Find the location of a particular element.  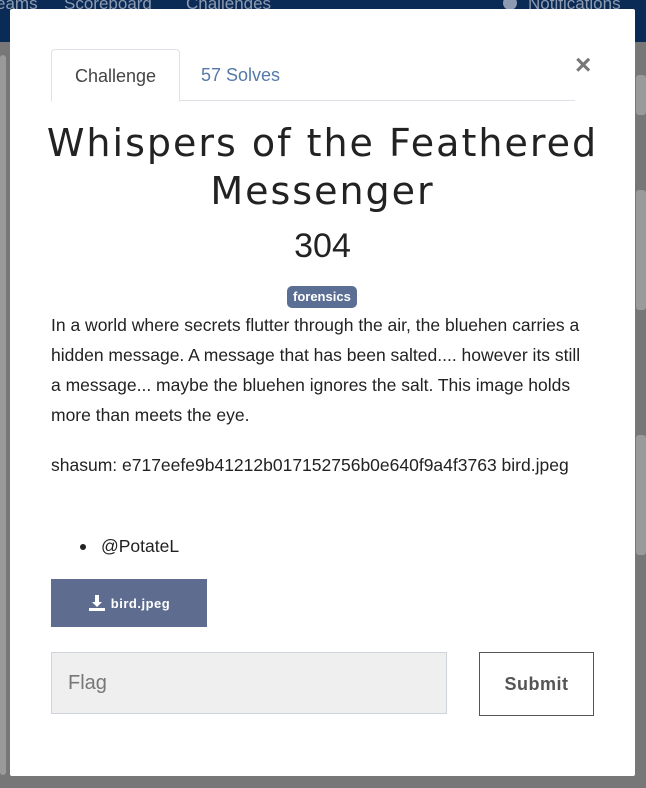

close-icon: × is located at coordinates (583, 65).